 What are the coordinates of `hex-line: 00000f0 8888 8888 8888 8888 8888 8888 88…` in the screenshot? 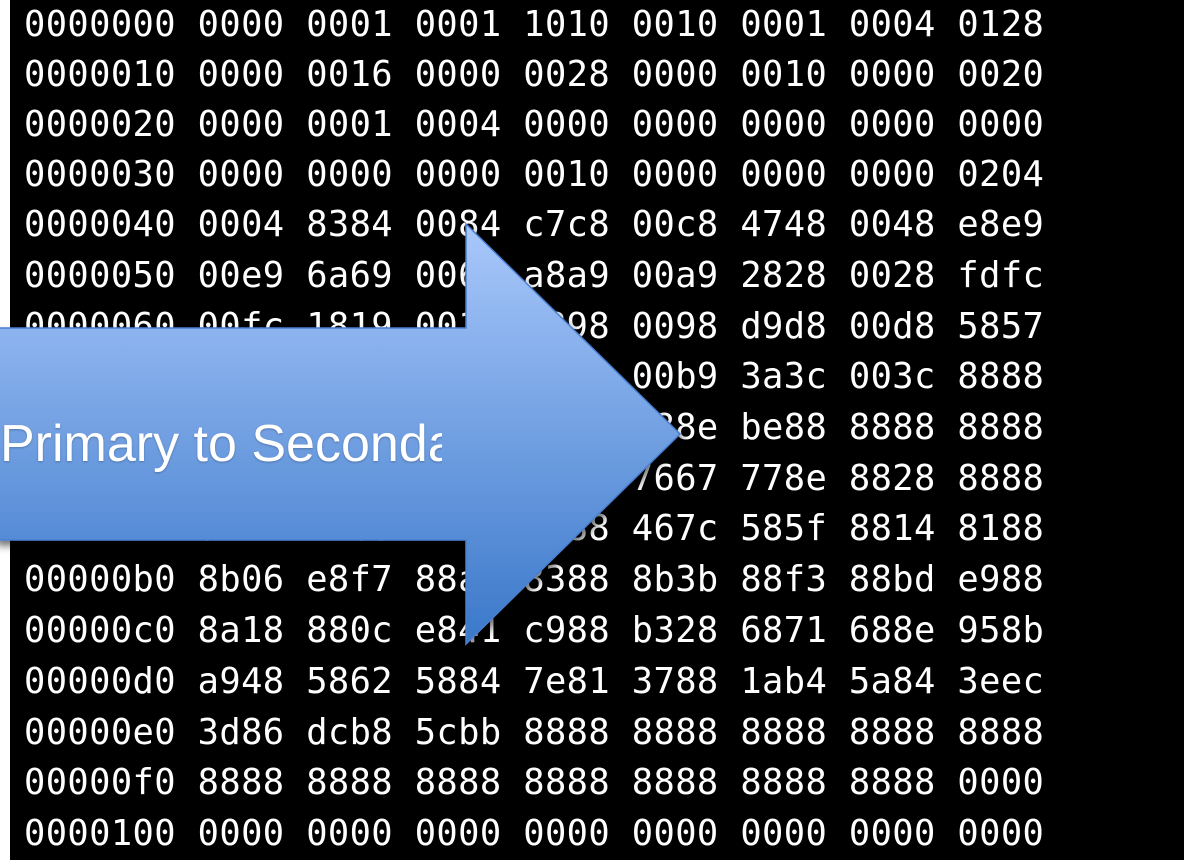 It's located at (534, 782).